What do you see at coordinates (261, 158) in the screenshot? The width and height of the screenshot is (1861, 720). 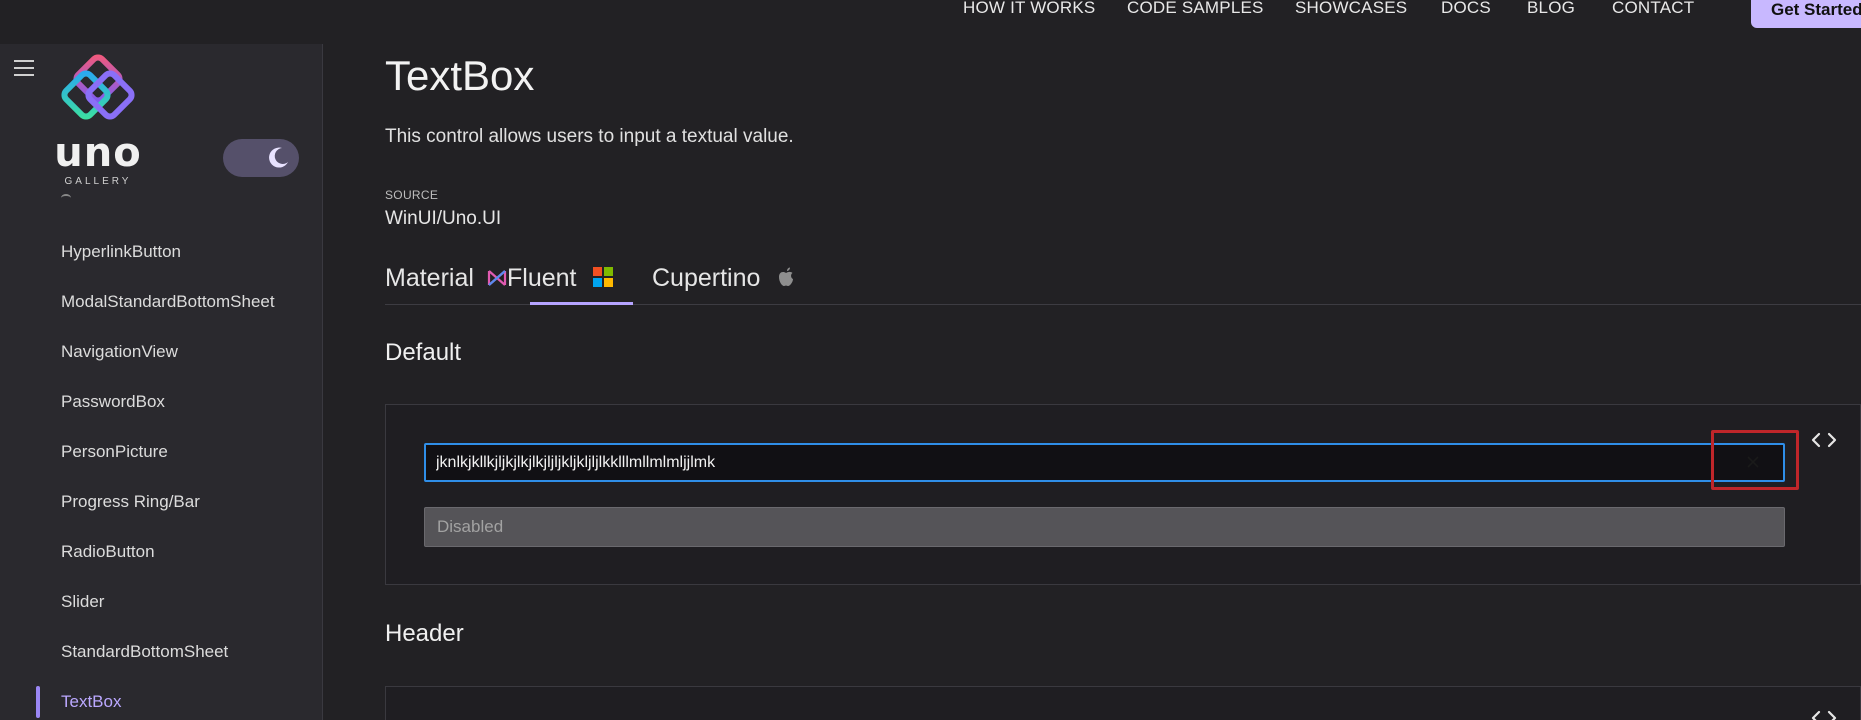 I see `theme-toggle` at bounding box center [261, 158].